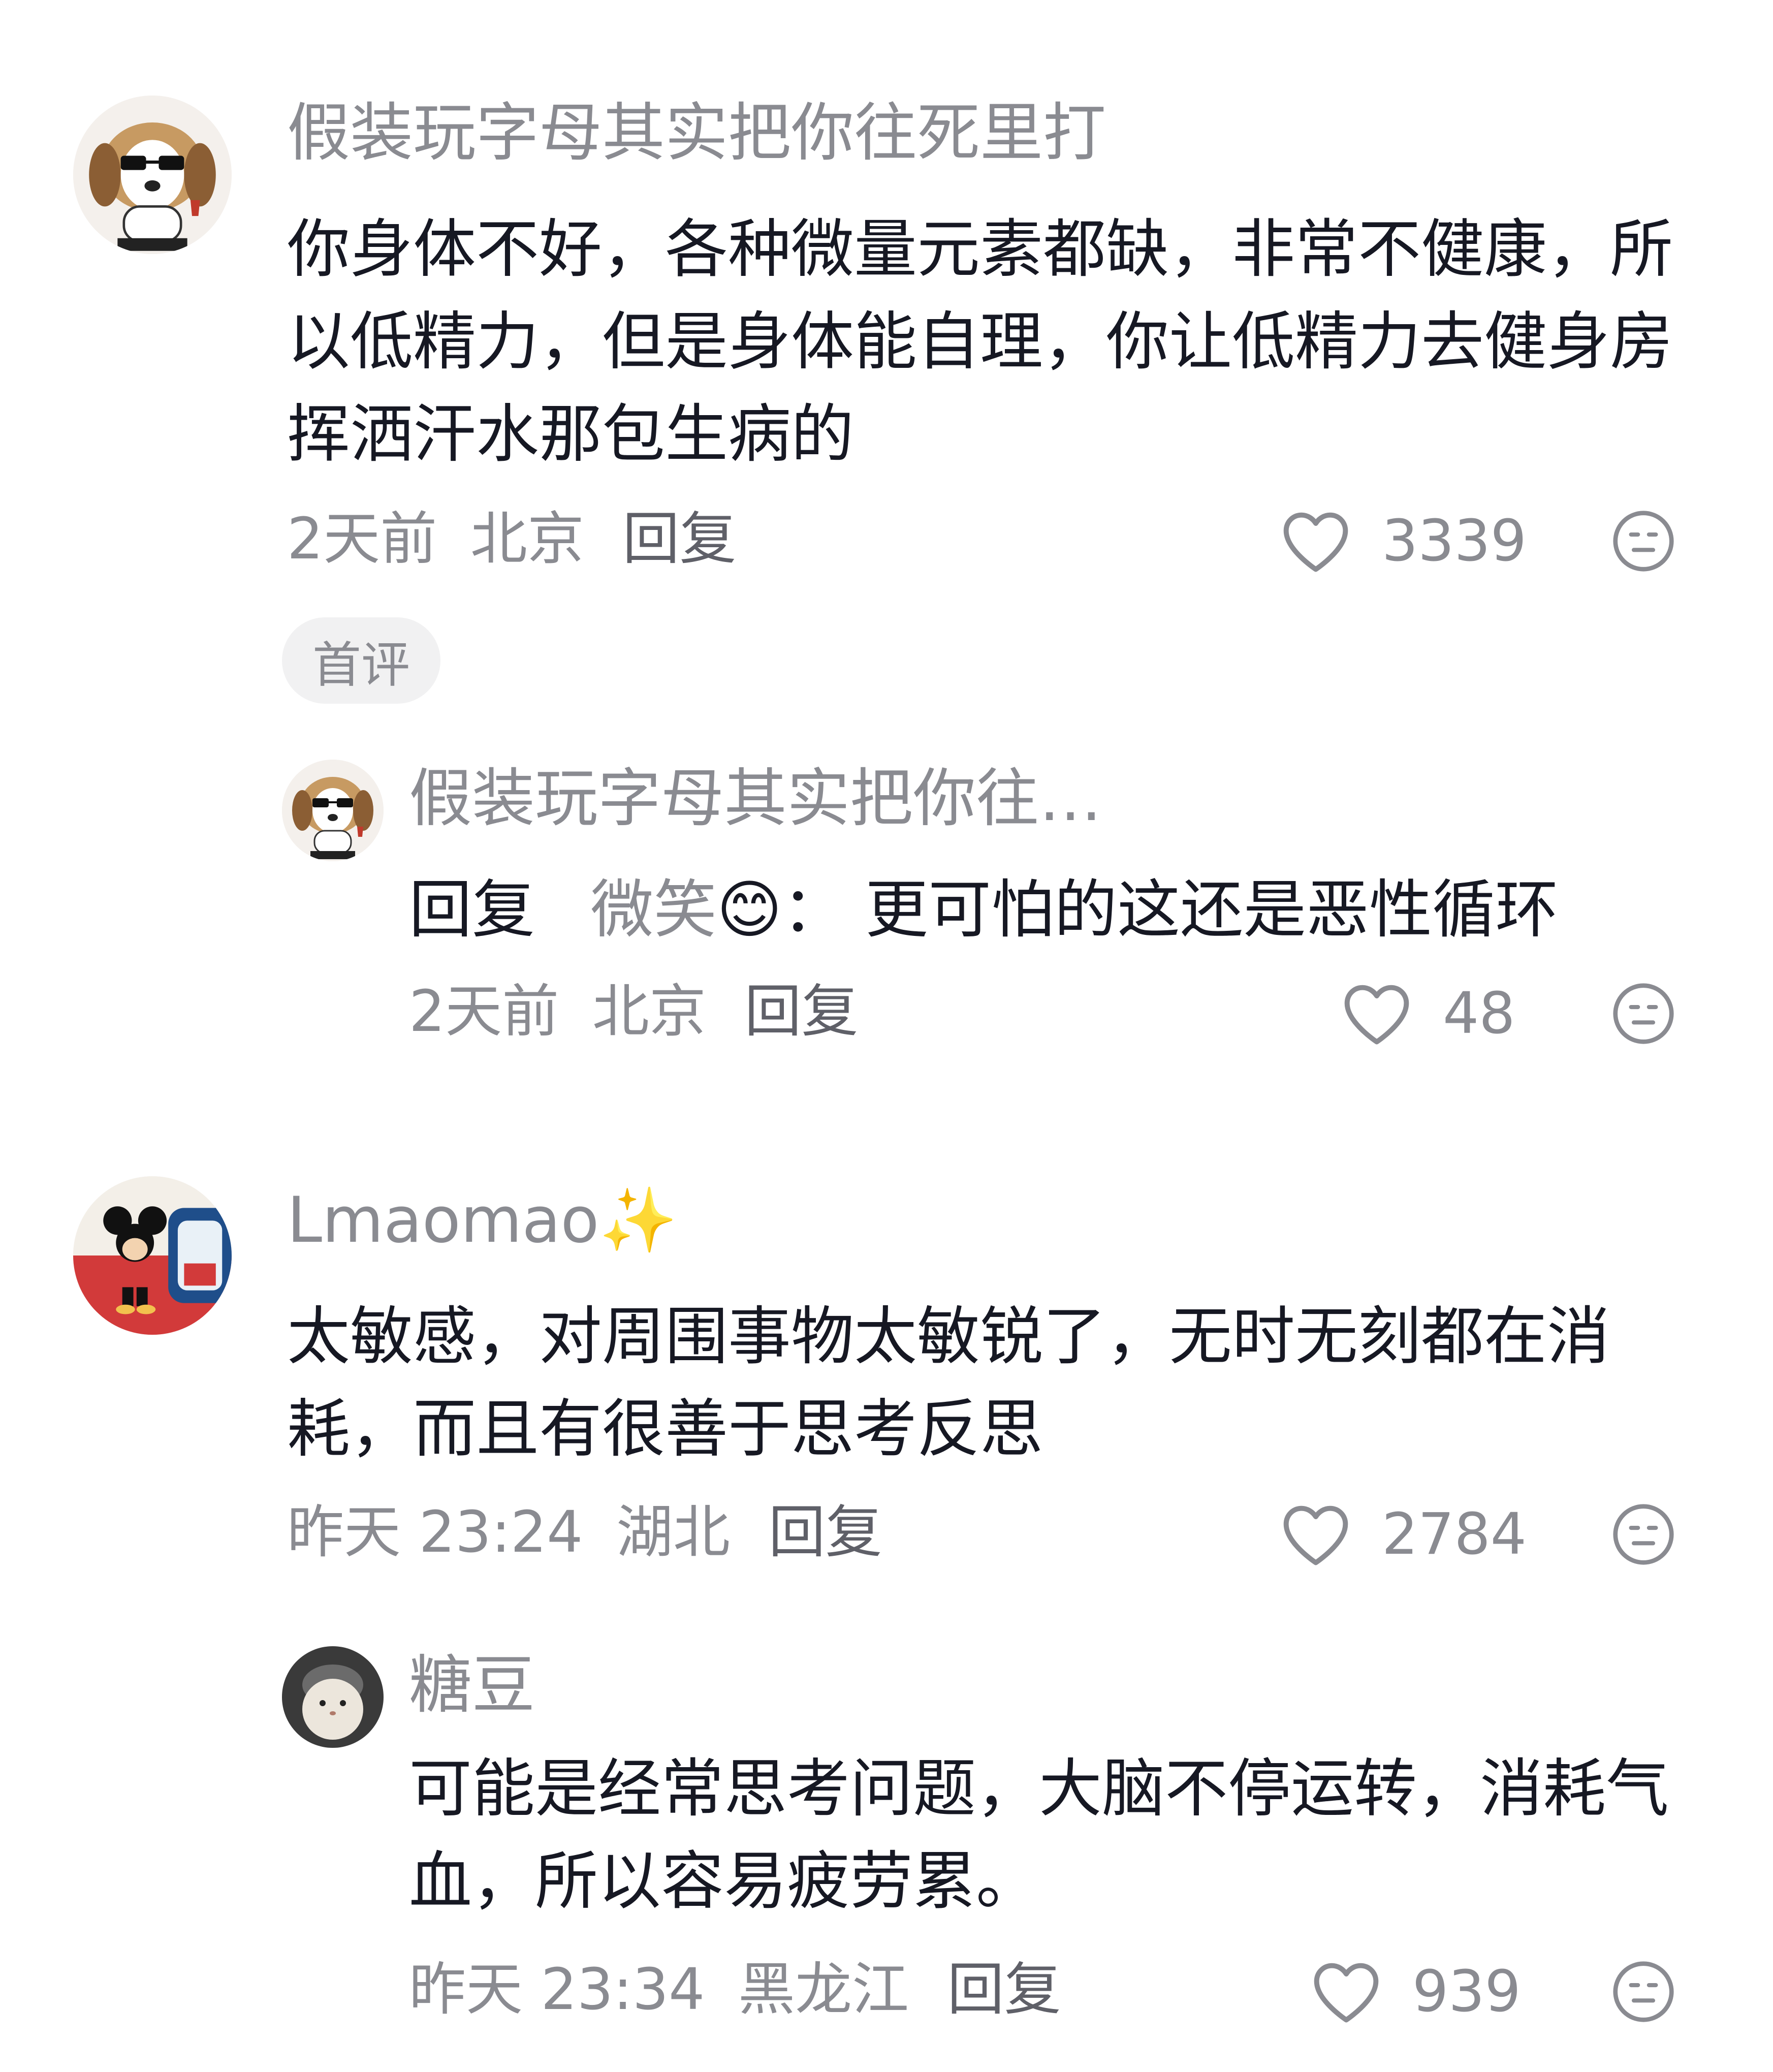 The width and height of the screenshot is (1773, 2072). I want to click on like-count: 2784, so click(1454, 1534).